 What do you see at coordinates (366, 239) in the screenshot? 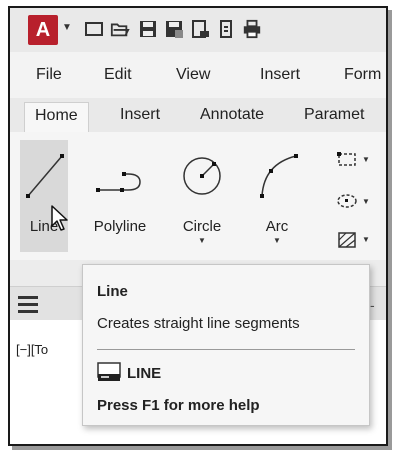
I see `hatch-dropdown-arrow-icon: ▼` at bounding box center [366, 239].